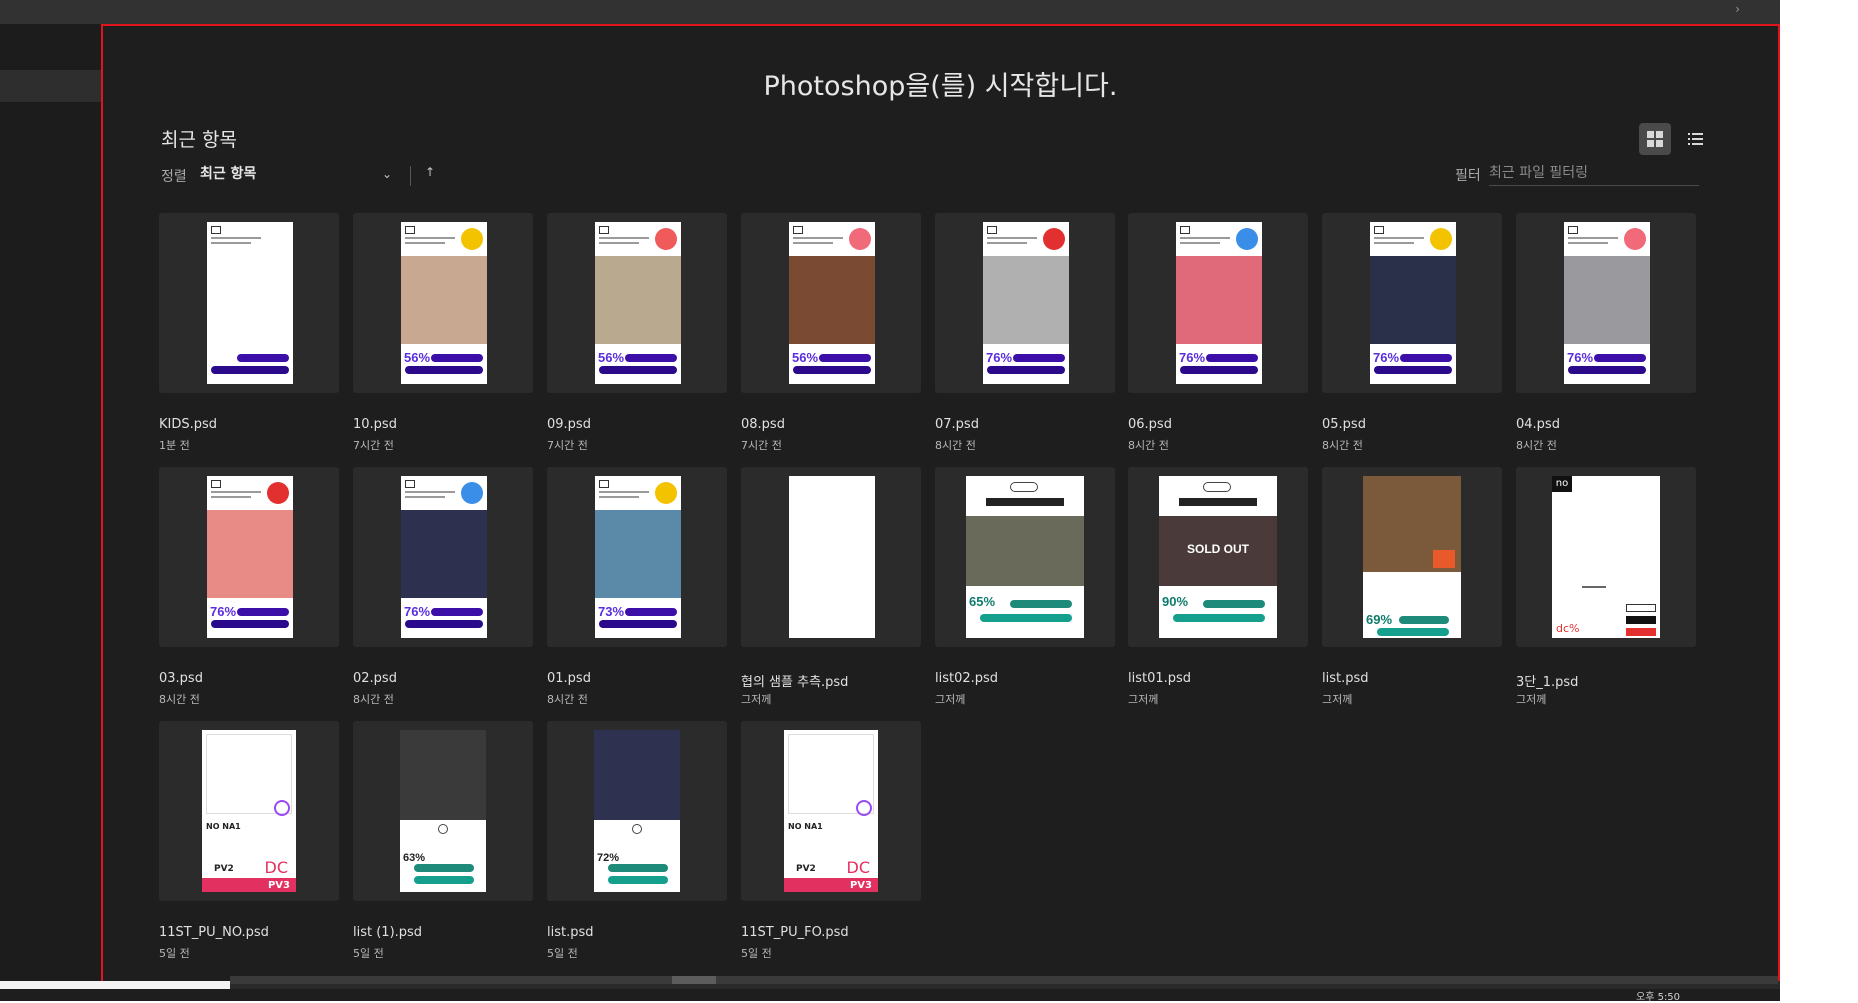 This screenshot has height=1003, width=1858. Describe the element at coordinates (1594, 173) in the screenshot. I see `filter-input` at that location.